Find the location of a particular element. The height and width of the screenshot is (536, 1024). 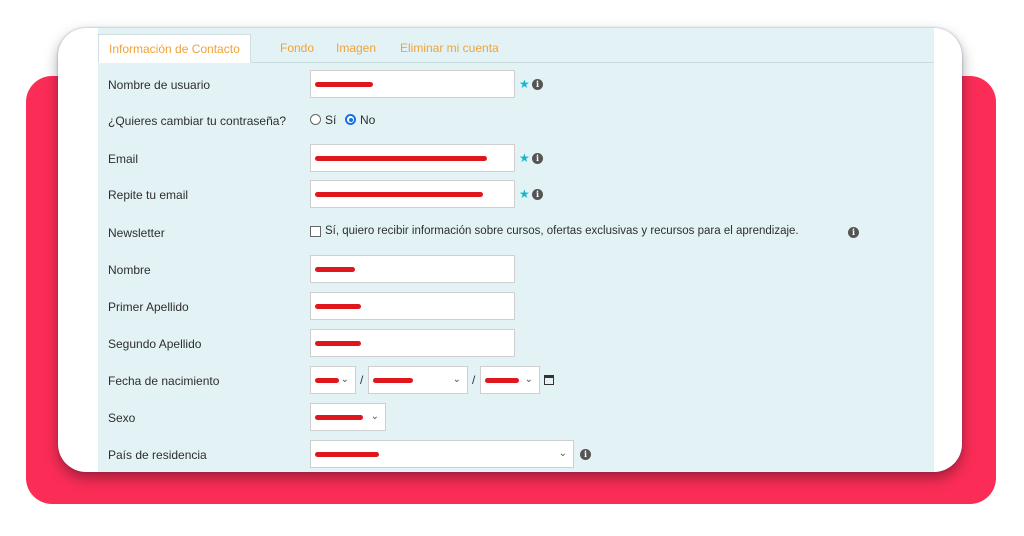

last-name-2-label: Segundo Apellido is located at coordinates (155, 344).